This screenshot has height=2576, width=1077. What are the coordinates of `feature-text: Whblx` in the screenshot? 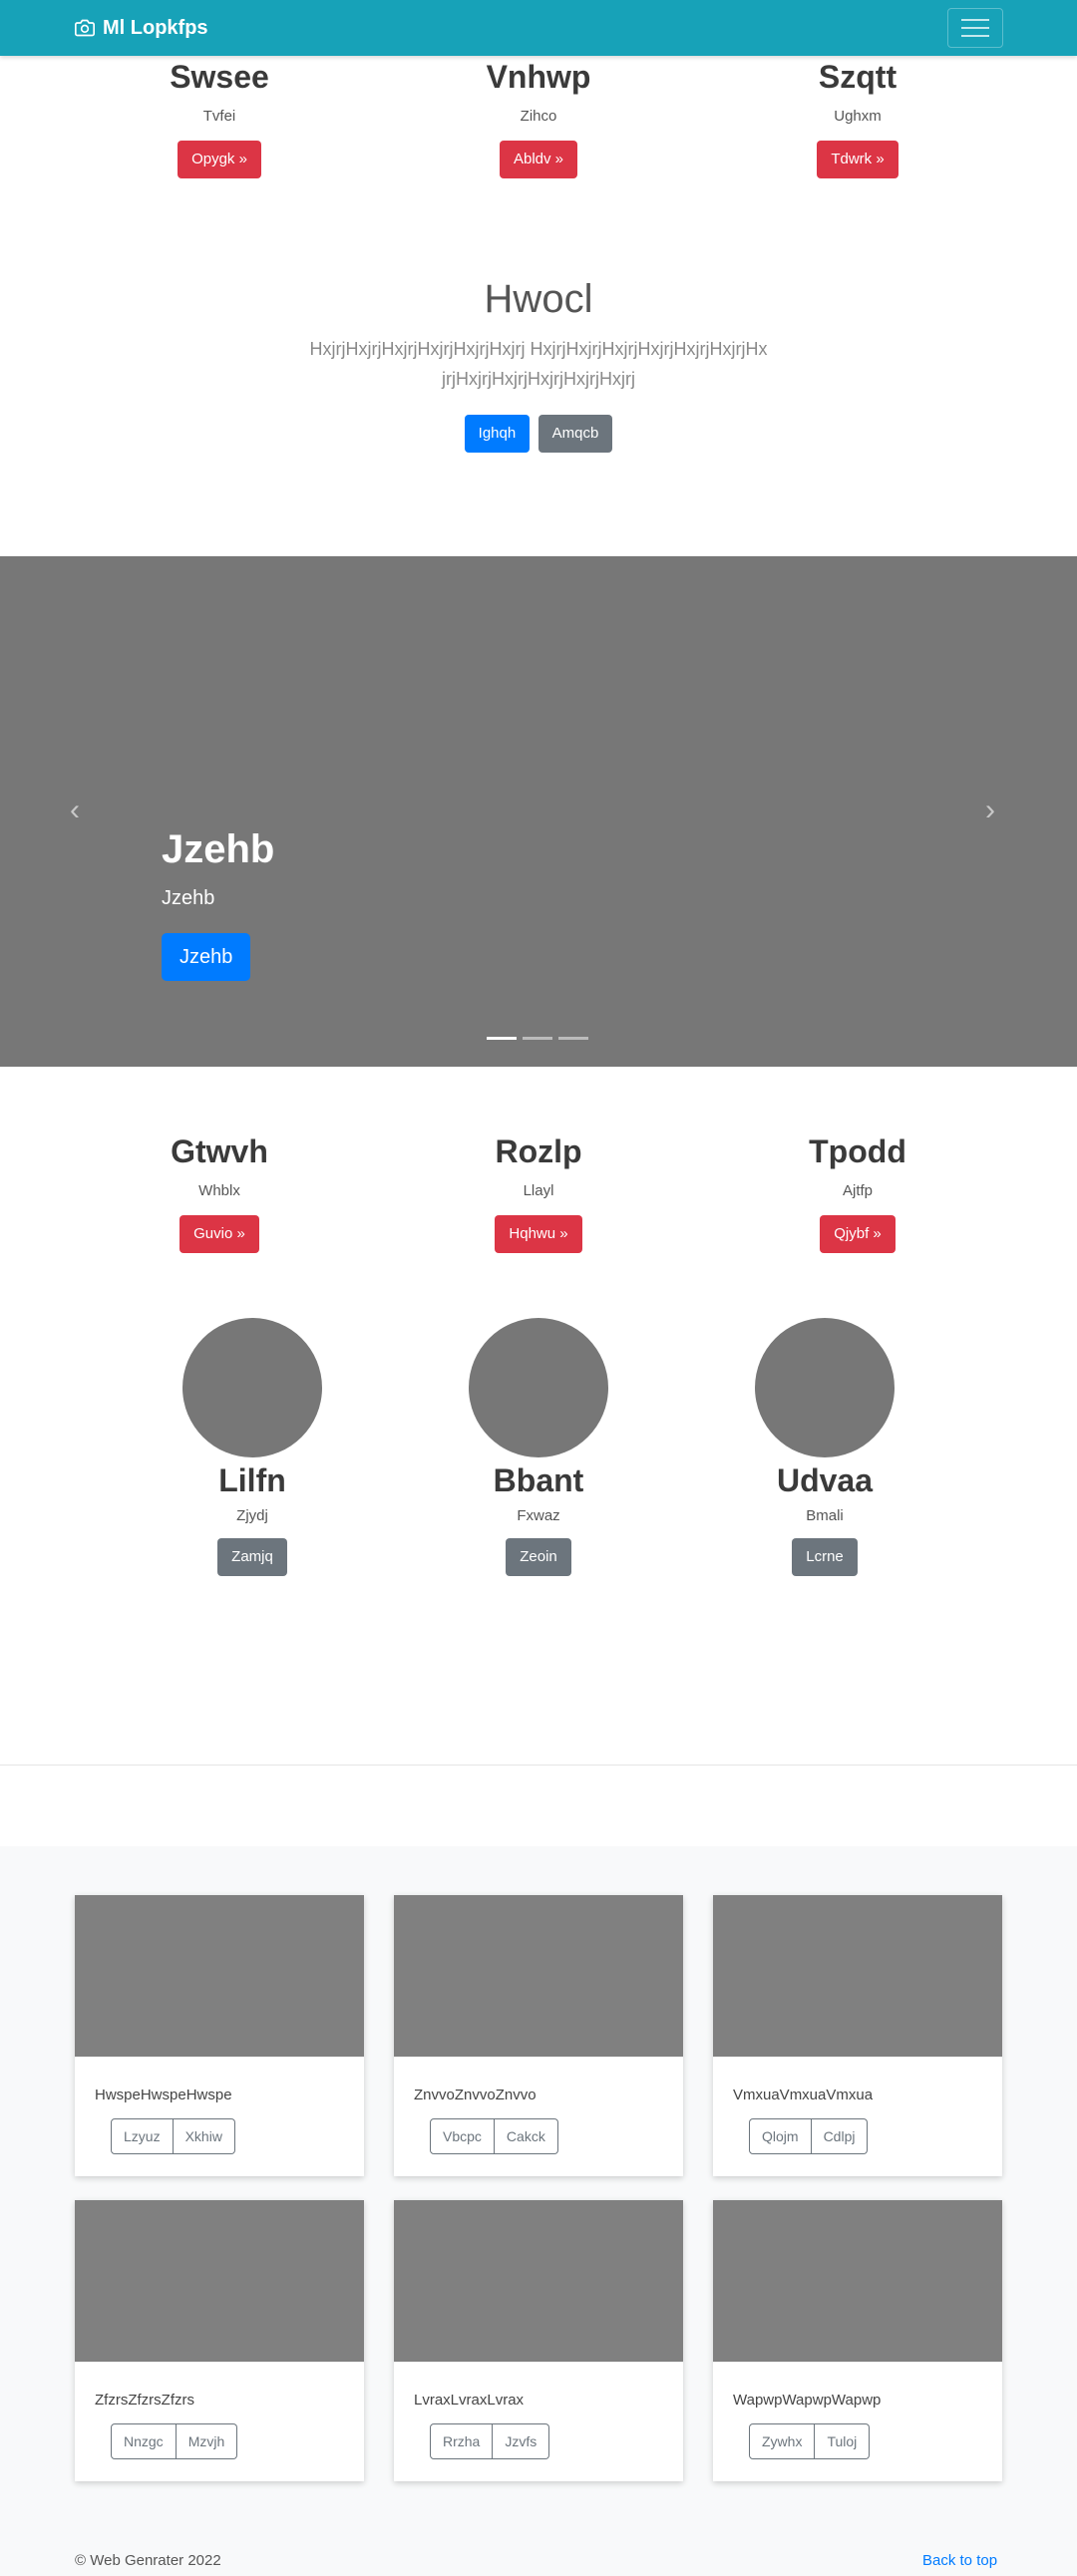 It's located at (219, 1191).